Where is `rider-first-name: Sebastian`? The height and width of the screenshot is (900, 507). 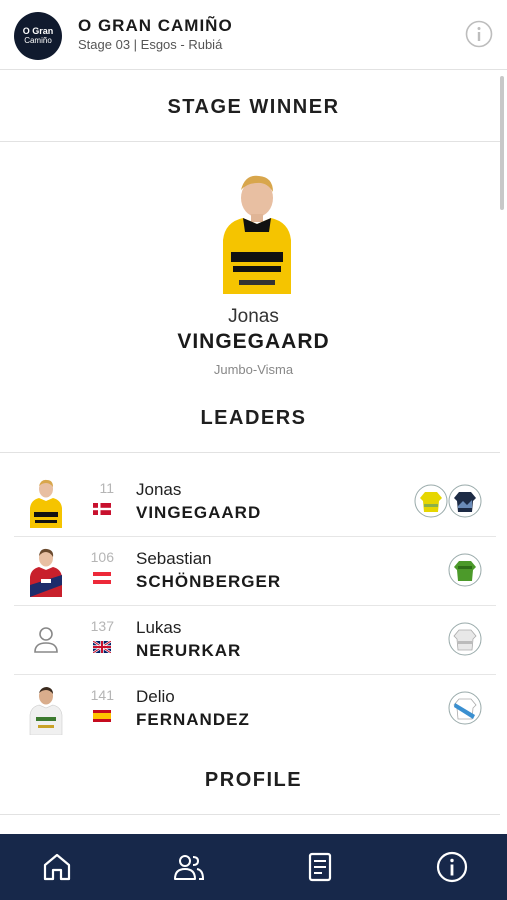 rider-first-name: Sebastian is located at coordinates (174, 558).